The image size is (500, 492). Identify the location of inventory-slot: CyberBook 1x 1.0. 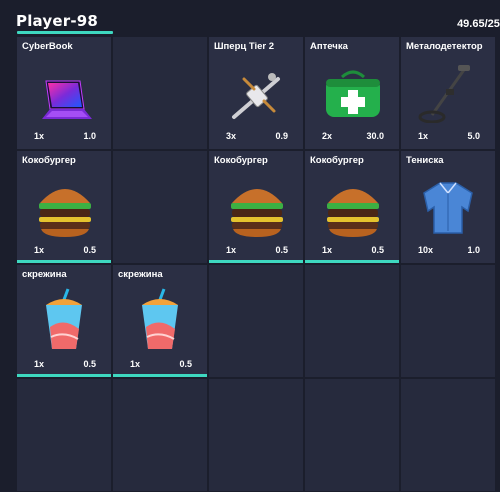
(64, 93).